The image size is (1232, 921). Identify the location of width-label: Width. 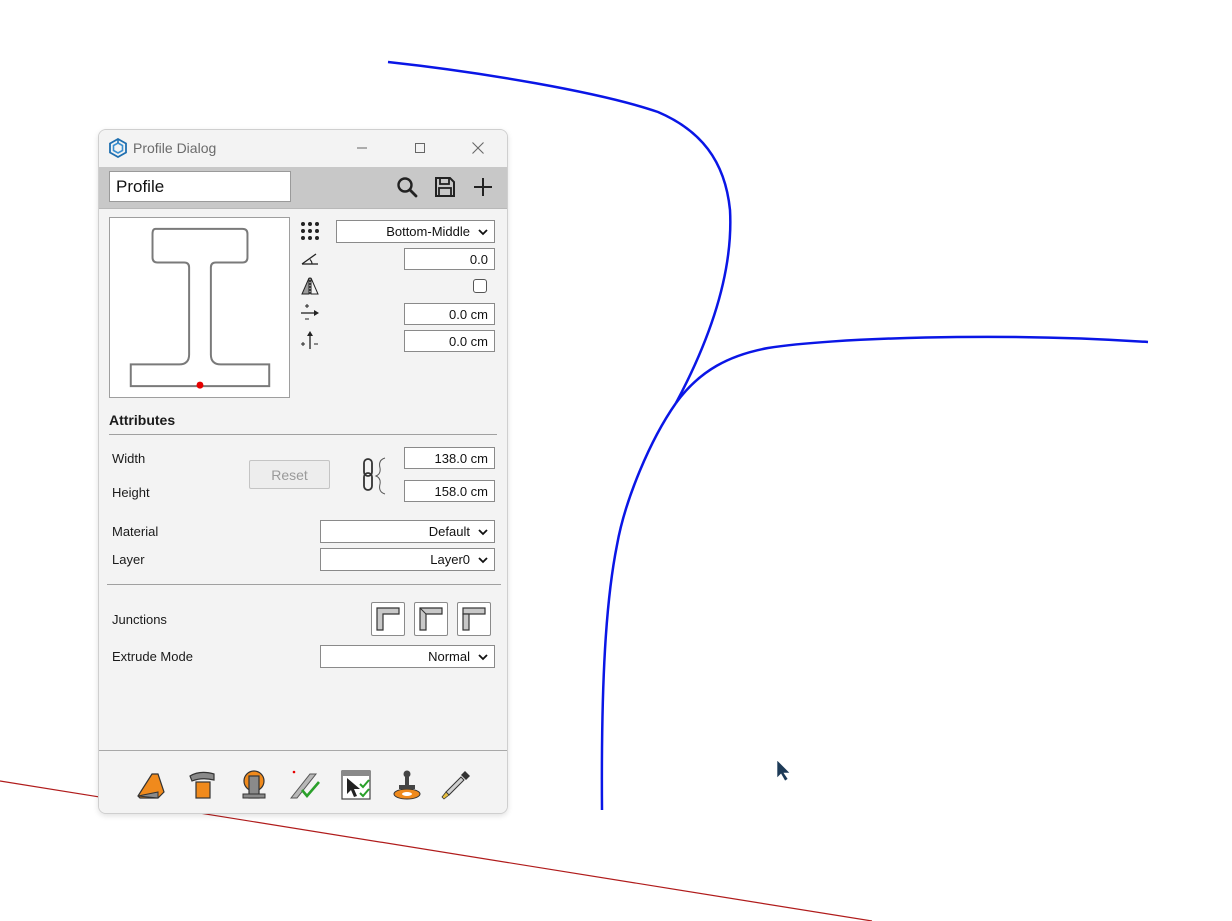
(129, 458).